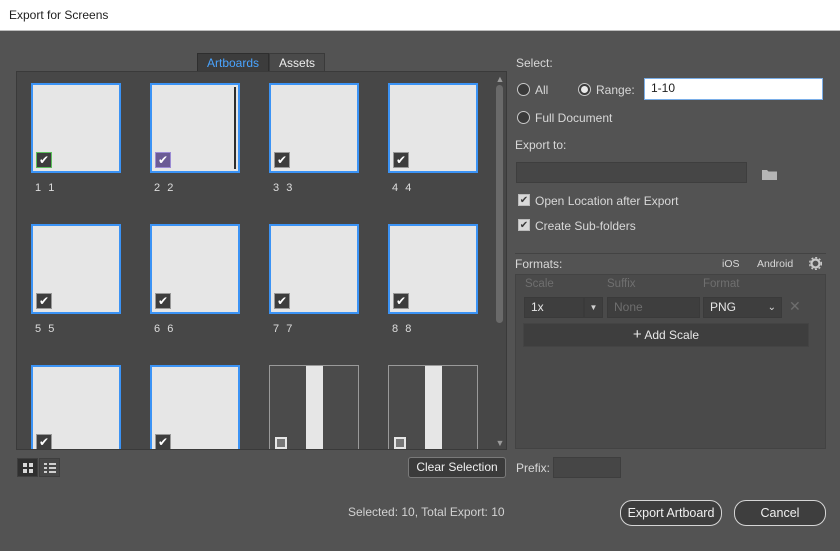 The image size is (840, 551). What do you see at coordinates (420, 15) in the screenshot?
I see `title-bar: Export for Screens` at bounding box center [420, 15].